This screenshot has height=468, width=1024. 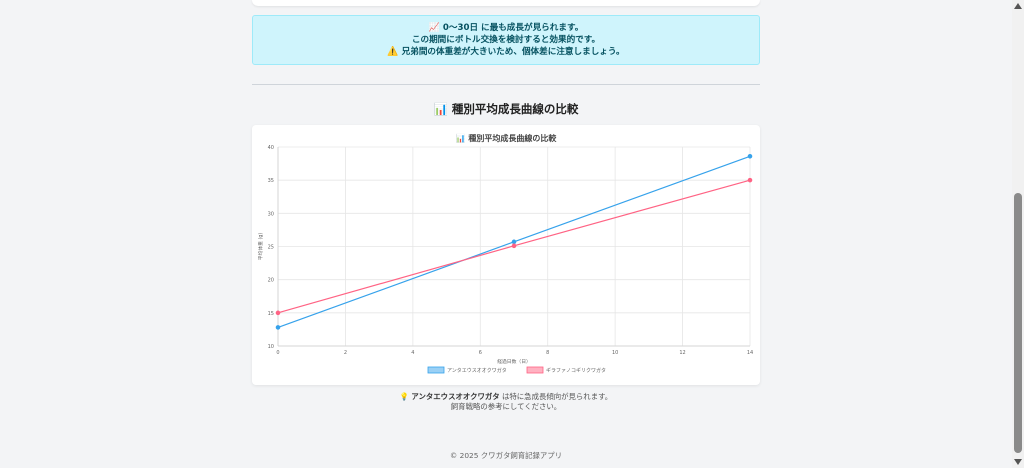 I want to click on scroll-thumb, so click(x=1018, y=323).